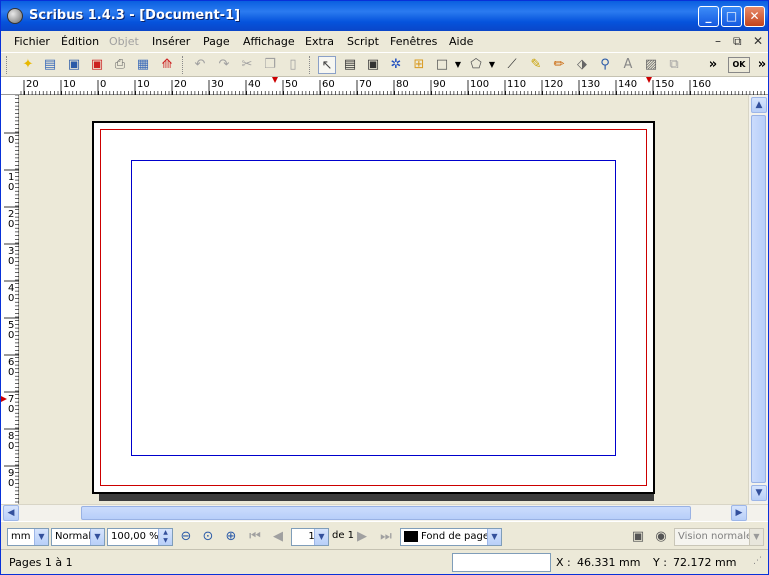  Describe the element at coordinates (208, 537) in the screenshot. I see `zoom-100-icon: ⊙` at that location.